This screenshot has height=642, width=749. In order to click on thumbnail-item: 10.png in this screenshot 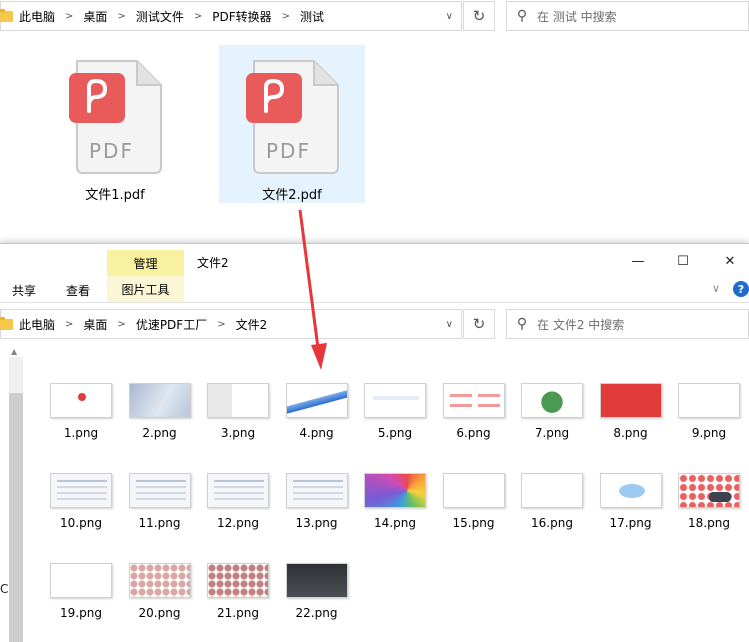, I will do `click(81, 501)`.